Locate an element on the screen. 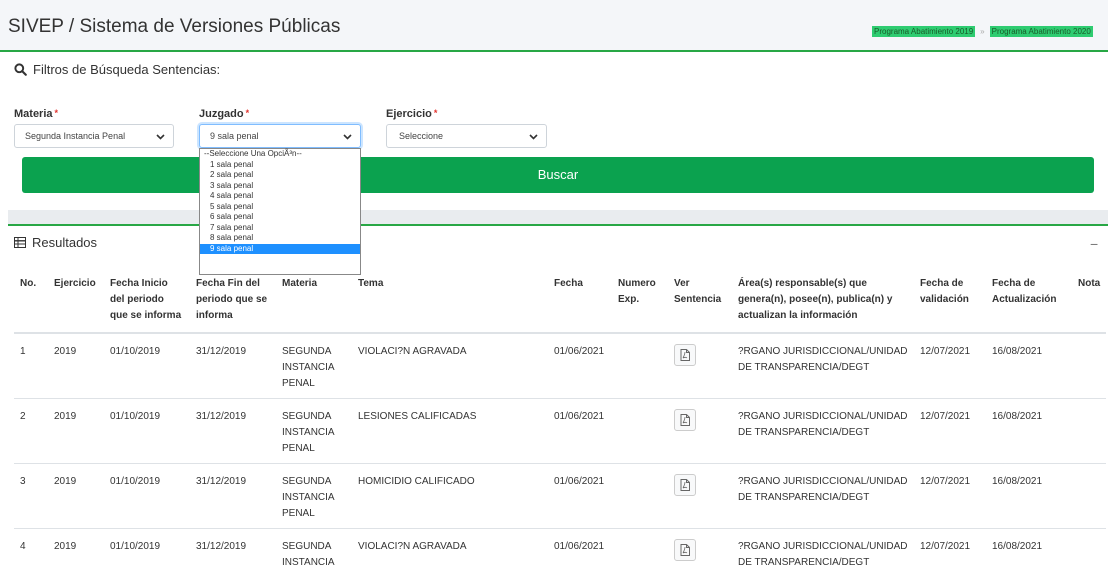 Image resolution: width=1108 pixels, height=577 pixels. juzgado-option: 2 sala penal is located at coordinates (280, 175).